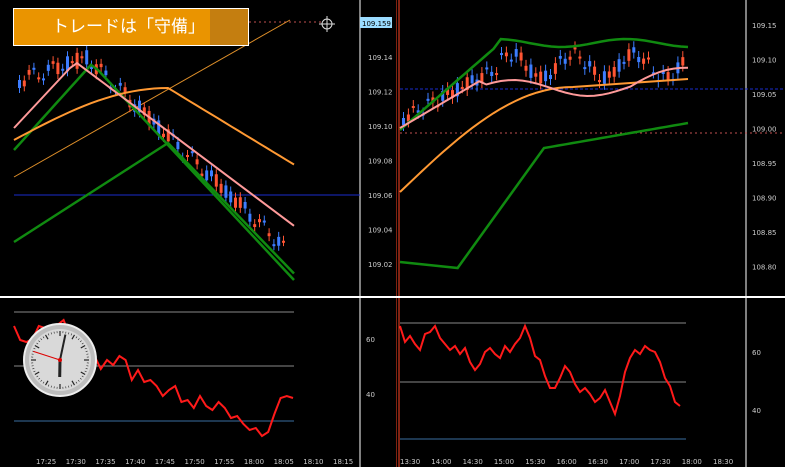 This screenshot has height=467, width=785. What do you see at coordinates (370, 340) in the screenshot?
I see `left-rsi-label-60: 60` at bounding box center [370, 340].